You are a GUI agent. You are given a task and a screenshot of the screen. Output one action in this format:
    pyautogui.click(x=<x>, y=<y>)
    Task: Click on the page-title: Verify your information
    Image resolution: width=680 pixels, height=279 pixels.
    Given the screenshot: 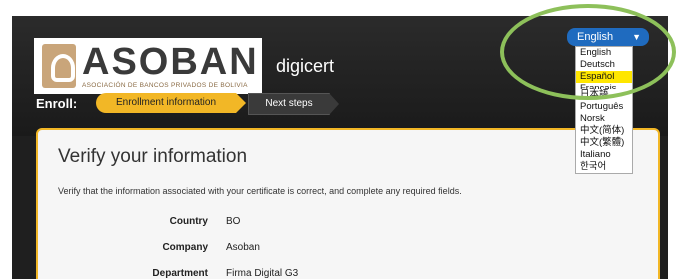 What is the action you would take?
    pyautogui.click(x=153, y=156)
    